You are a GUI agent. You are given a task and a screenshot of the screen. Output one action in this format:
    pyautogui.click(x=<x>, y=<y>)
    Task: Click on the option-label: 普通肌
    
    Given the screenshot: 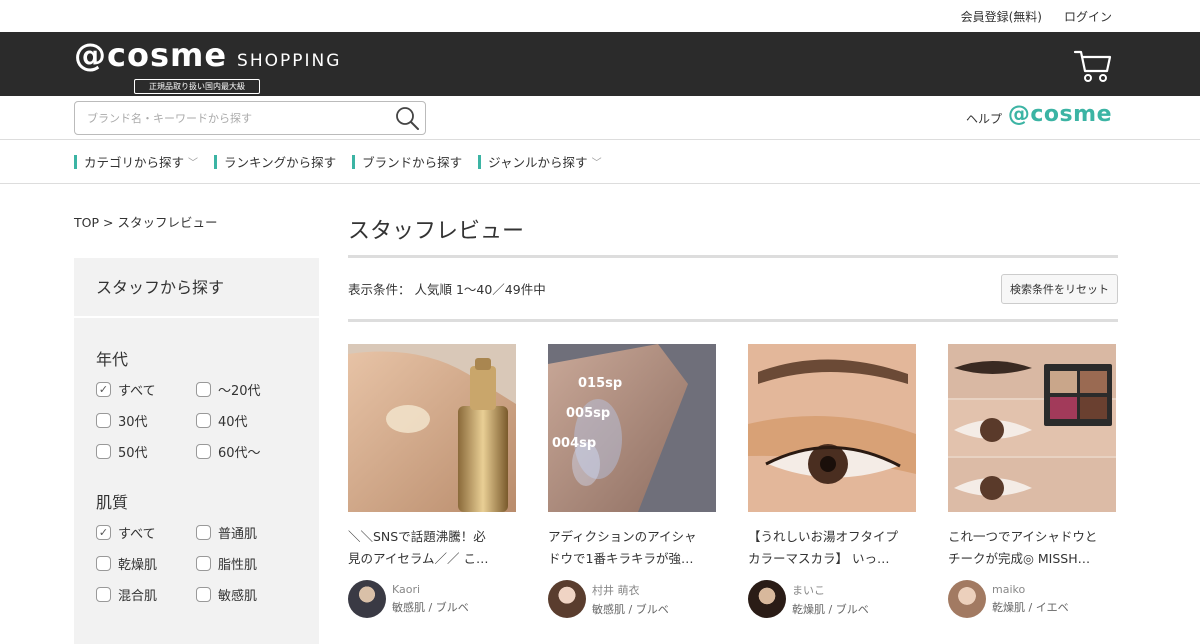 What is the action you would take?
    pyautogui.click(x=238, y=534)
    